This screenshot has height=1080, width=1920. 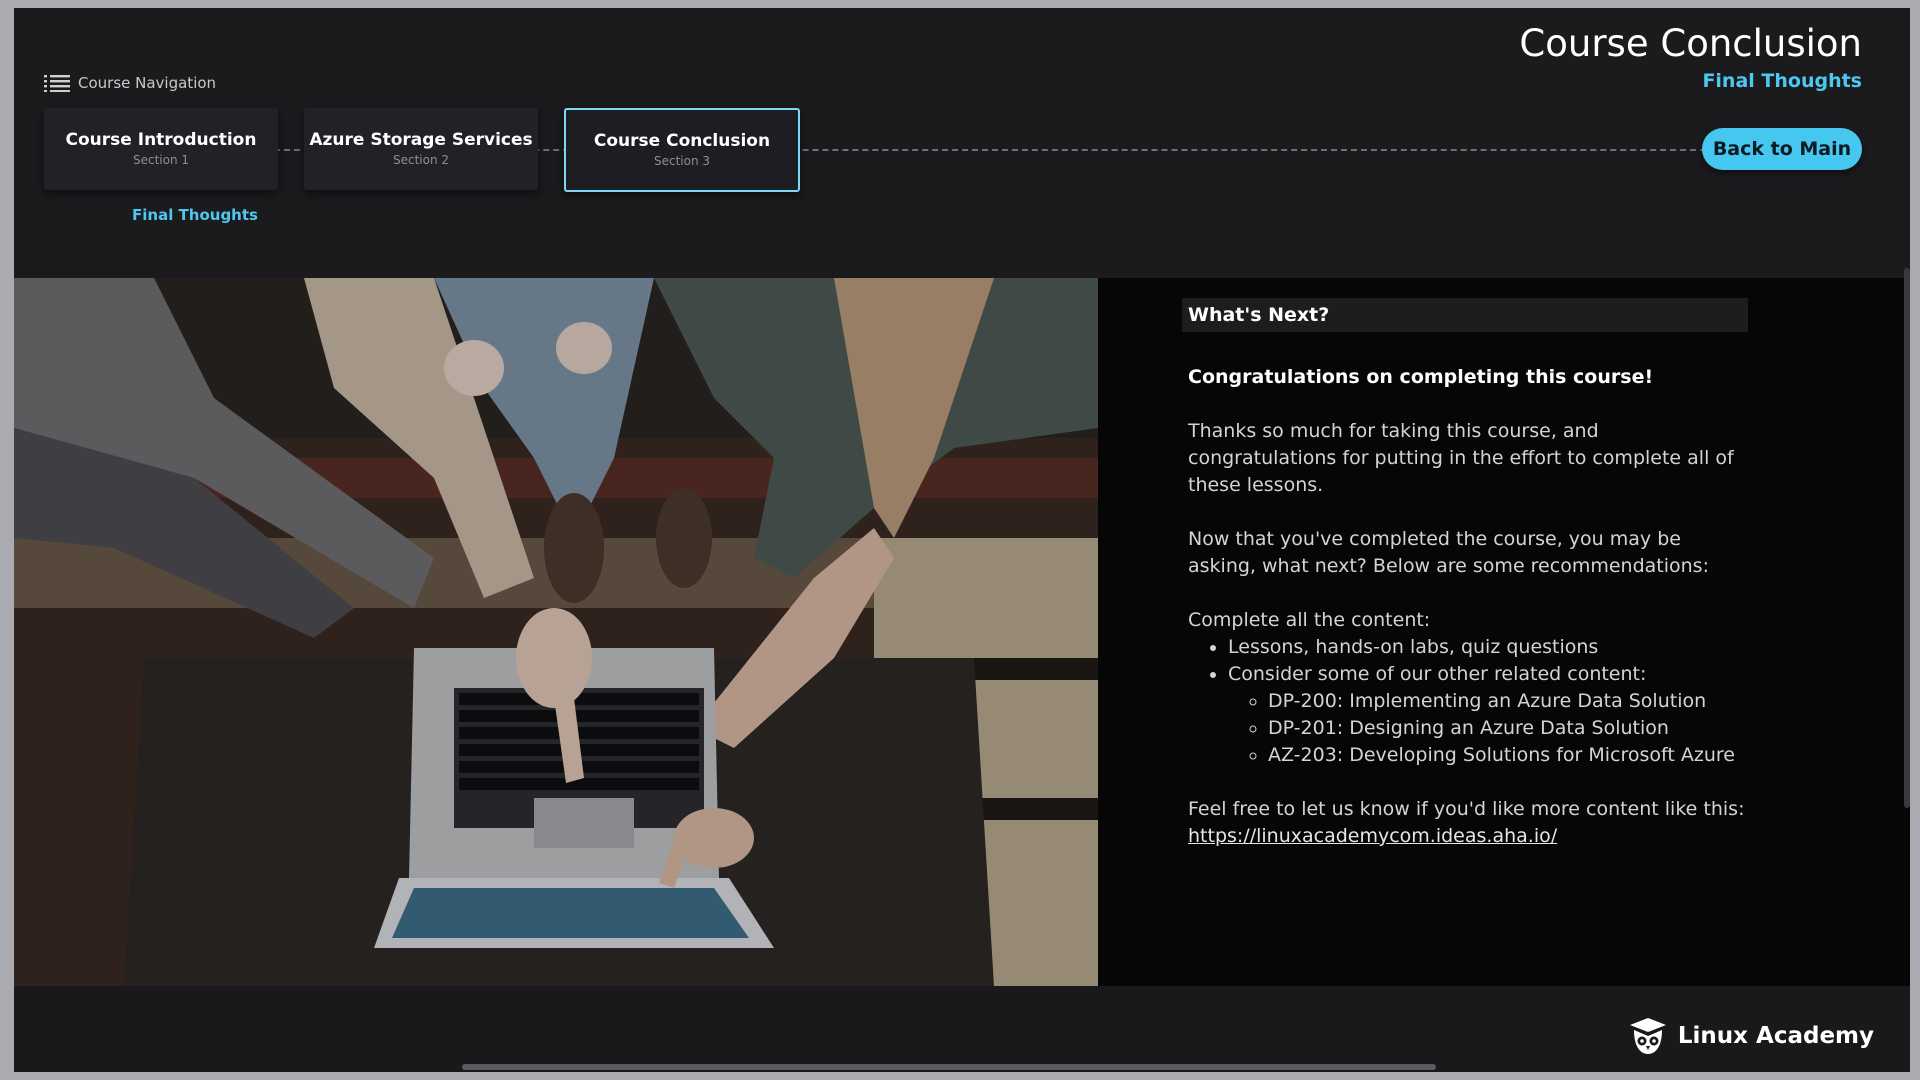 I want to click on course-navigation-toggle: Course Navigation, so click(x=130, y=83).